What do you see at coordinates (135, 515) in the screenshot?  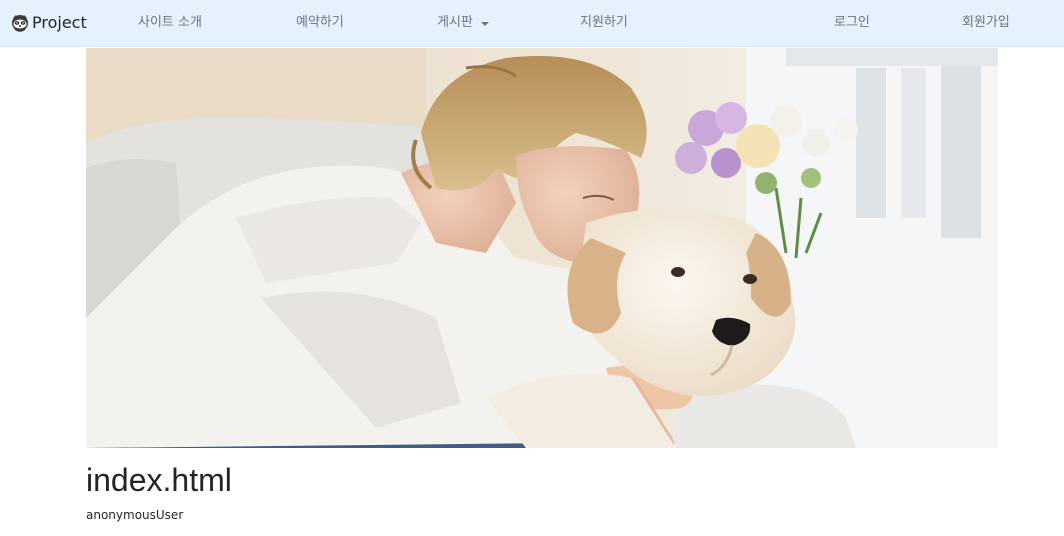 I see `current-user: anonymousUser` at bounding box center [135, 515].